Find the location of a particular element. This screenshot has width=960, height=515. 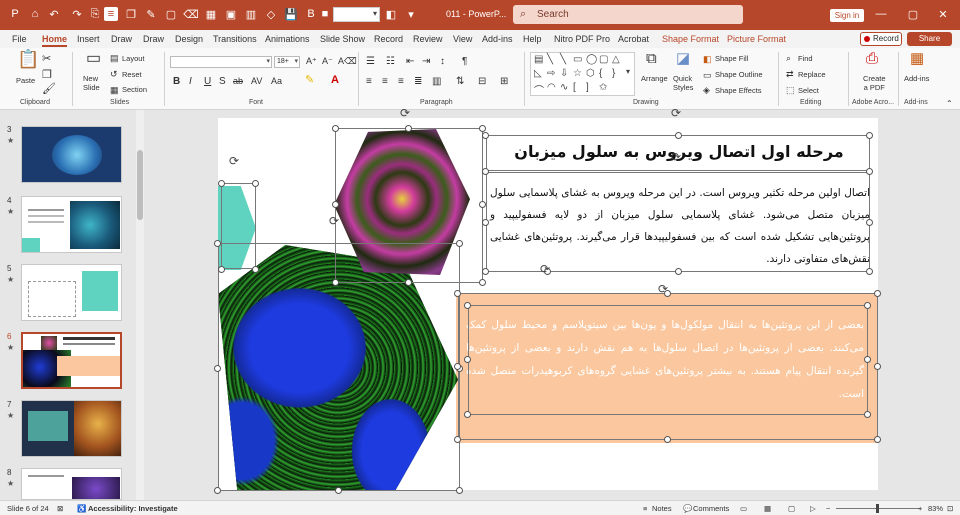

tab-slide-show: Slide Show is located at coordinates (342, 39).